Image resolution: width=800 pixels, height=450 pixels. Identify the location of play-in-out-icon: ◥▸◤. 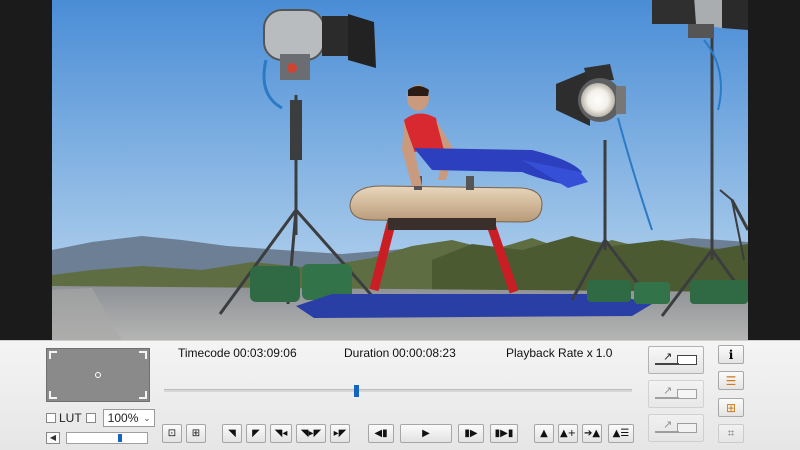
(311, 433).